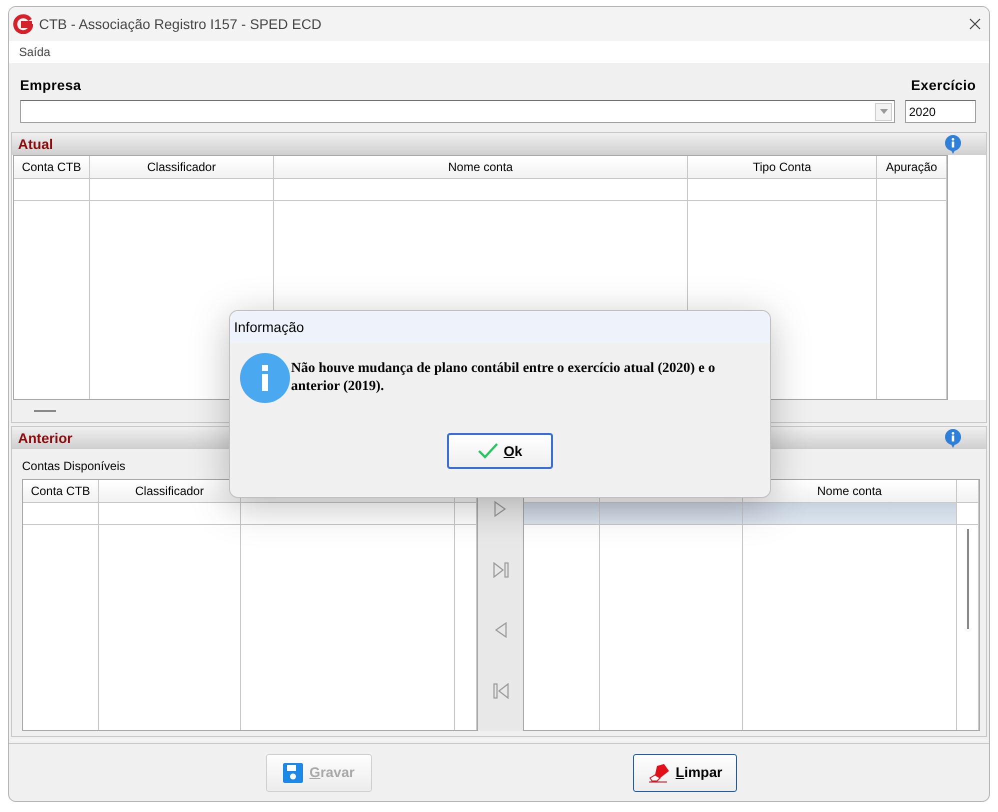  What do you see at coordinates (912, 167) in the screenshot?
I see `column-header: Apuração` at bounding box center [912, 167].